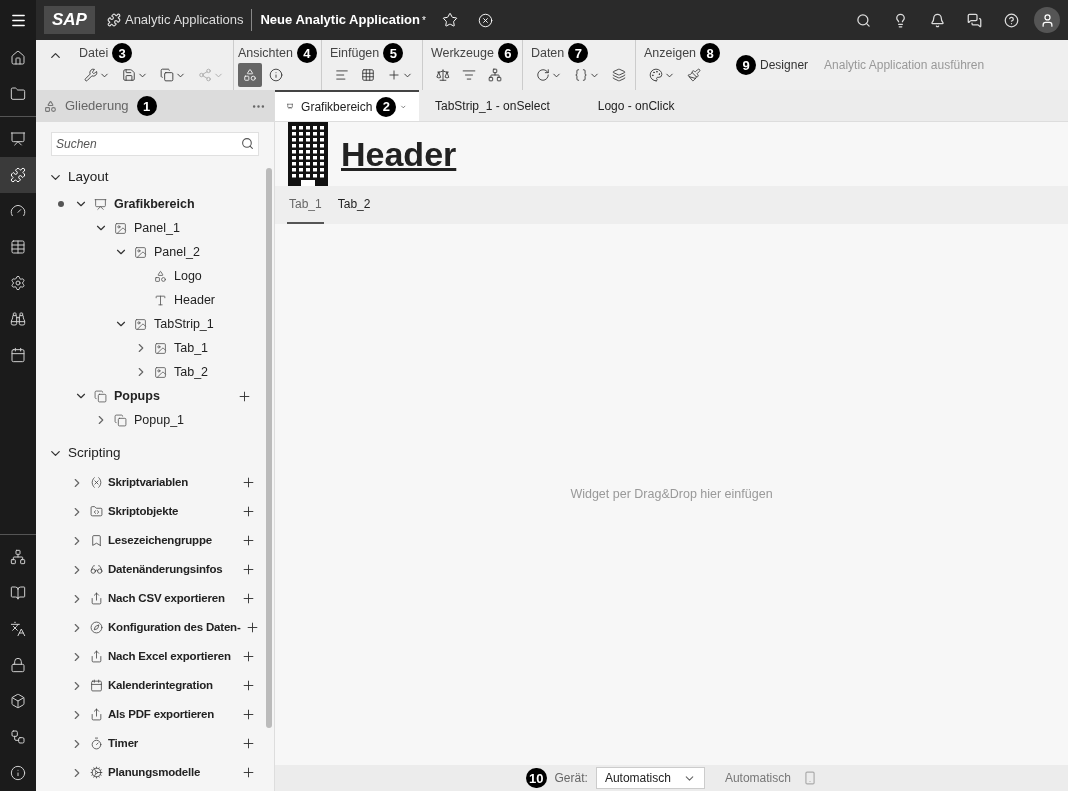 This screenshot has height=791, width=1068. Describe the element at coordinates (571, 778) in the screenshot. I see `device-label: Gerät:` at that location.